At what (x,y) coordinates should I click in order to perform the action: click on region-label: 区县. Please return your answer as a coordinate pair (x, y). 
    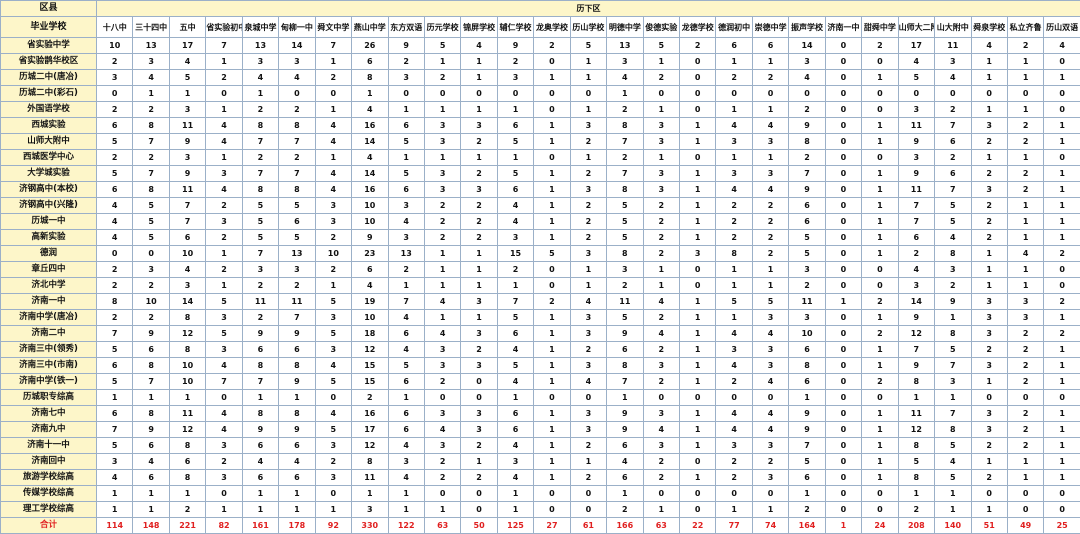
    Looking at the image, I should click on (49, 9).